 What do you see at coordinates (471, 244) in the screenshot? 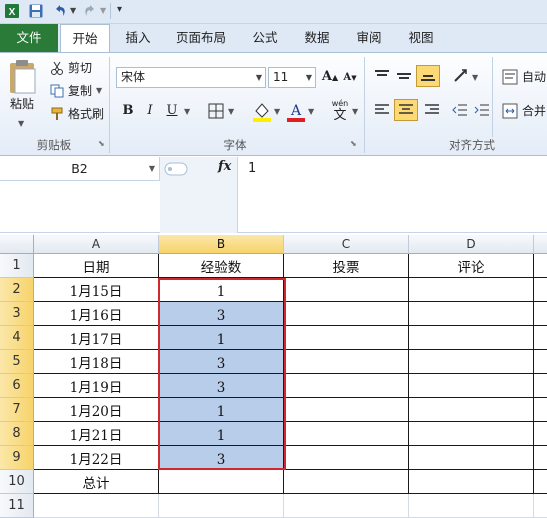
I see `column-header-d: D` at bounding box center [471, 244].